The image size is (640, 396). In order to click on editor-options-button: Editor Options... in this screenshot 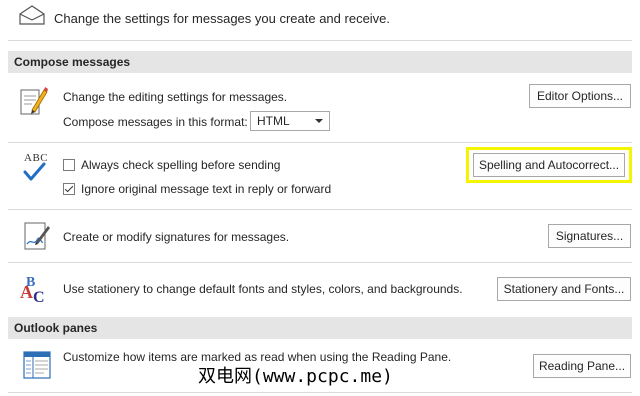, I will do `click(580, 96)`.